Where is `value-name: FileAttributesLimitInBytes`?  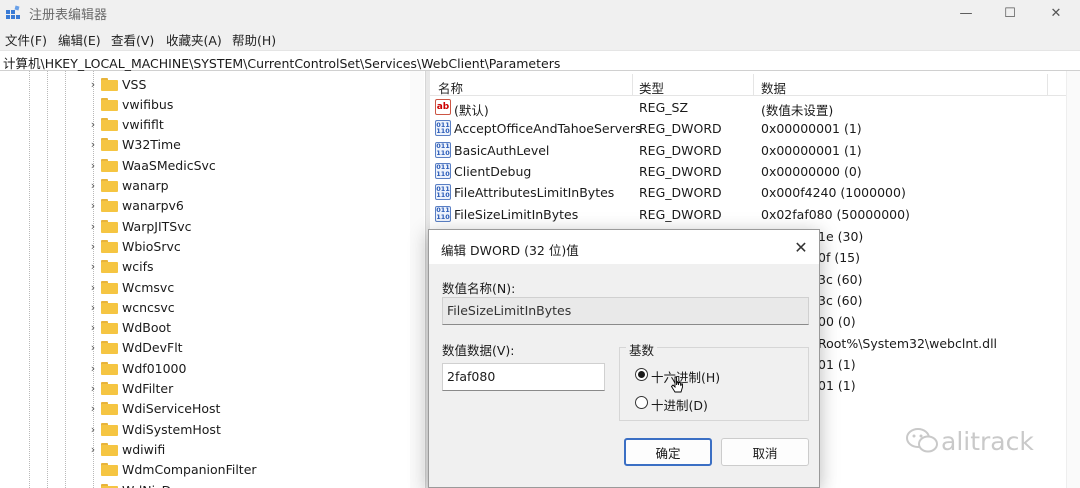
value-name: FileAttributesLimitInBytes is located at coordinates (534, 193).